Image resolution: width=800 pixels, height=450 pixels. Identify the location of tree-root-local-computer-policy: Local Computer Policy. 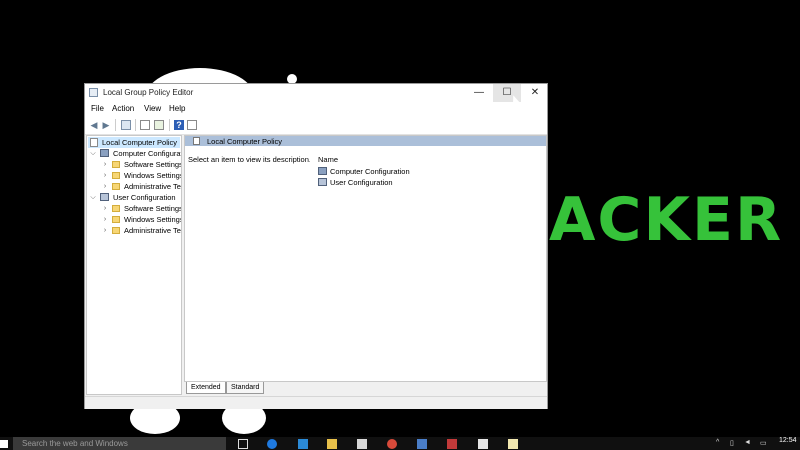
(134, 142).